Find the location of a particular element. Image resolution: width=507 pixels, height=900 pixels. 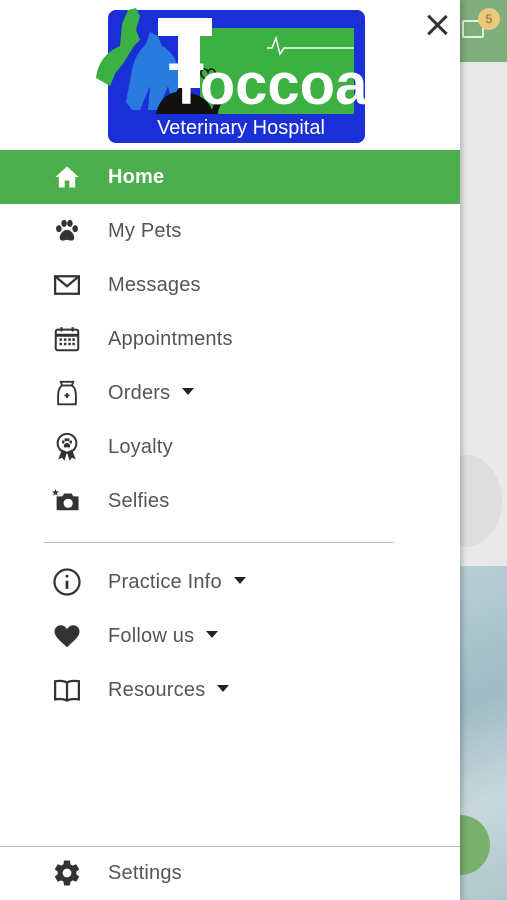

menu-item-settings: Settings is located at coordinates (230, 873).